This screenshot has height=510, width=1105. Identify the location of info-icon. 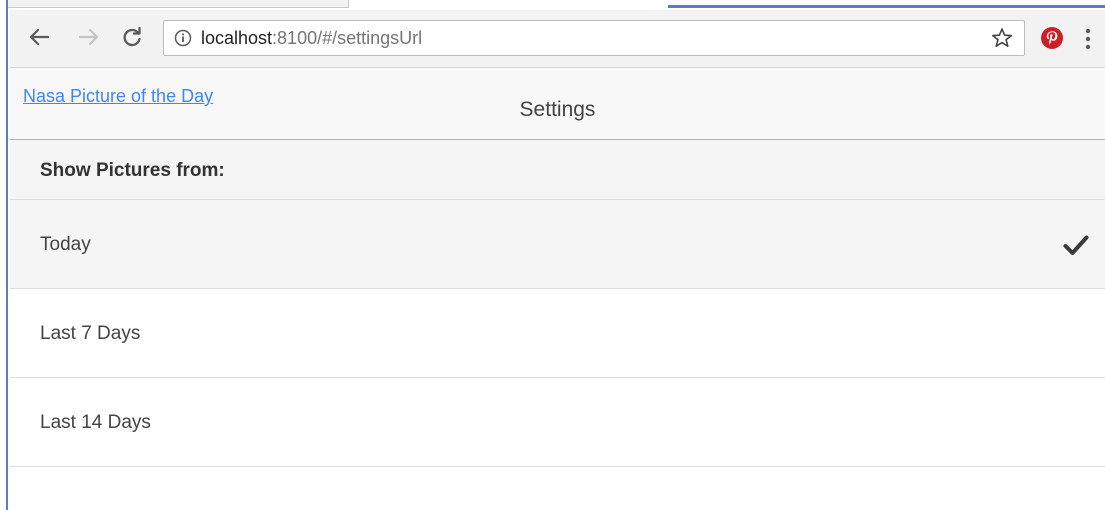
(183, 38).